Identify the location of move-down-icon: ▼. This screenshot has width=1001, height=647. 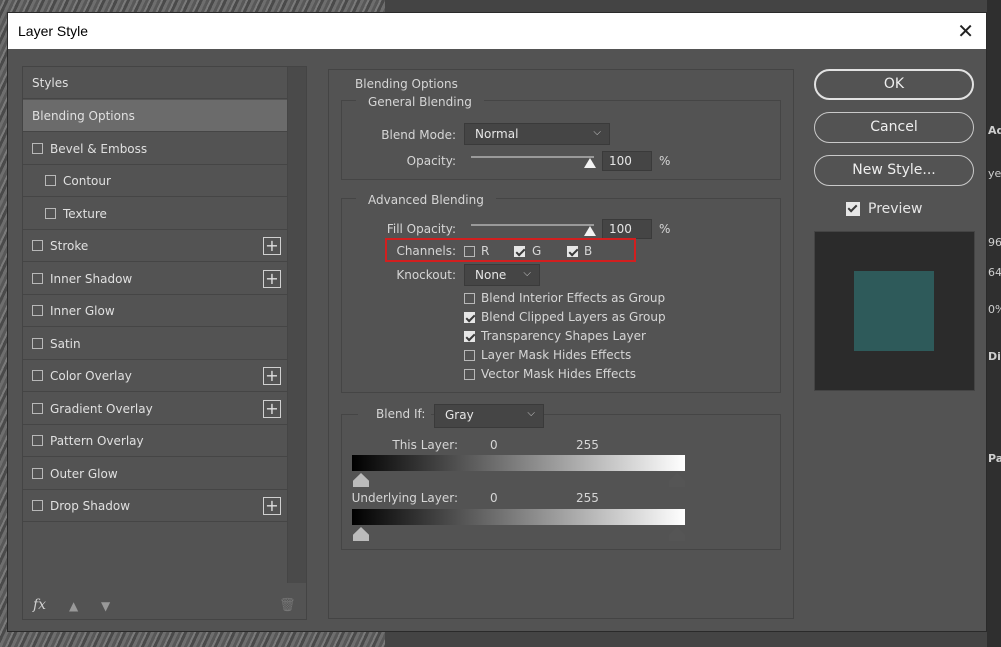
(105, 606).